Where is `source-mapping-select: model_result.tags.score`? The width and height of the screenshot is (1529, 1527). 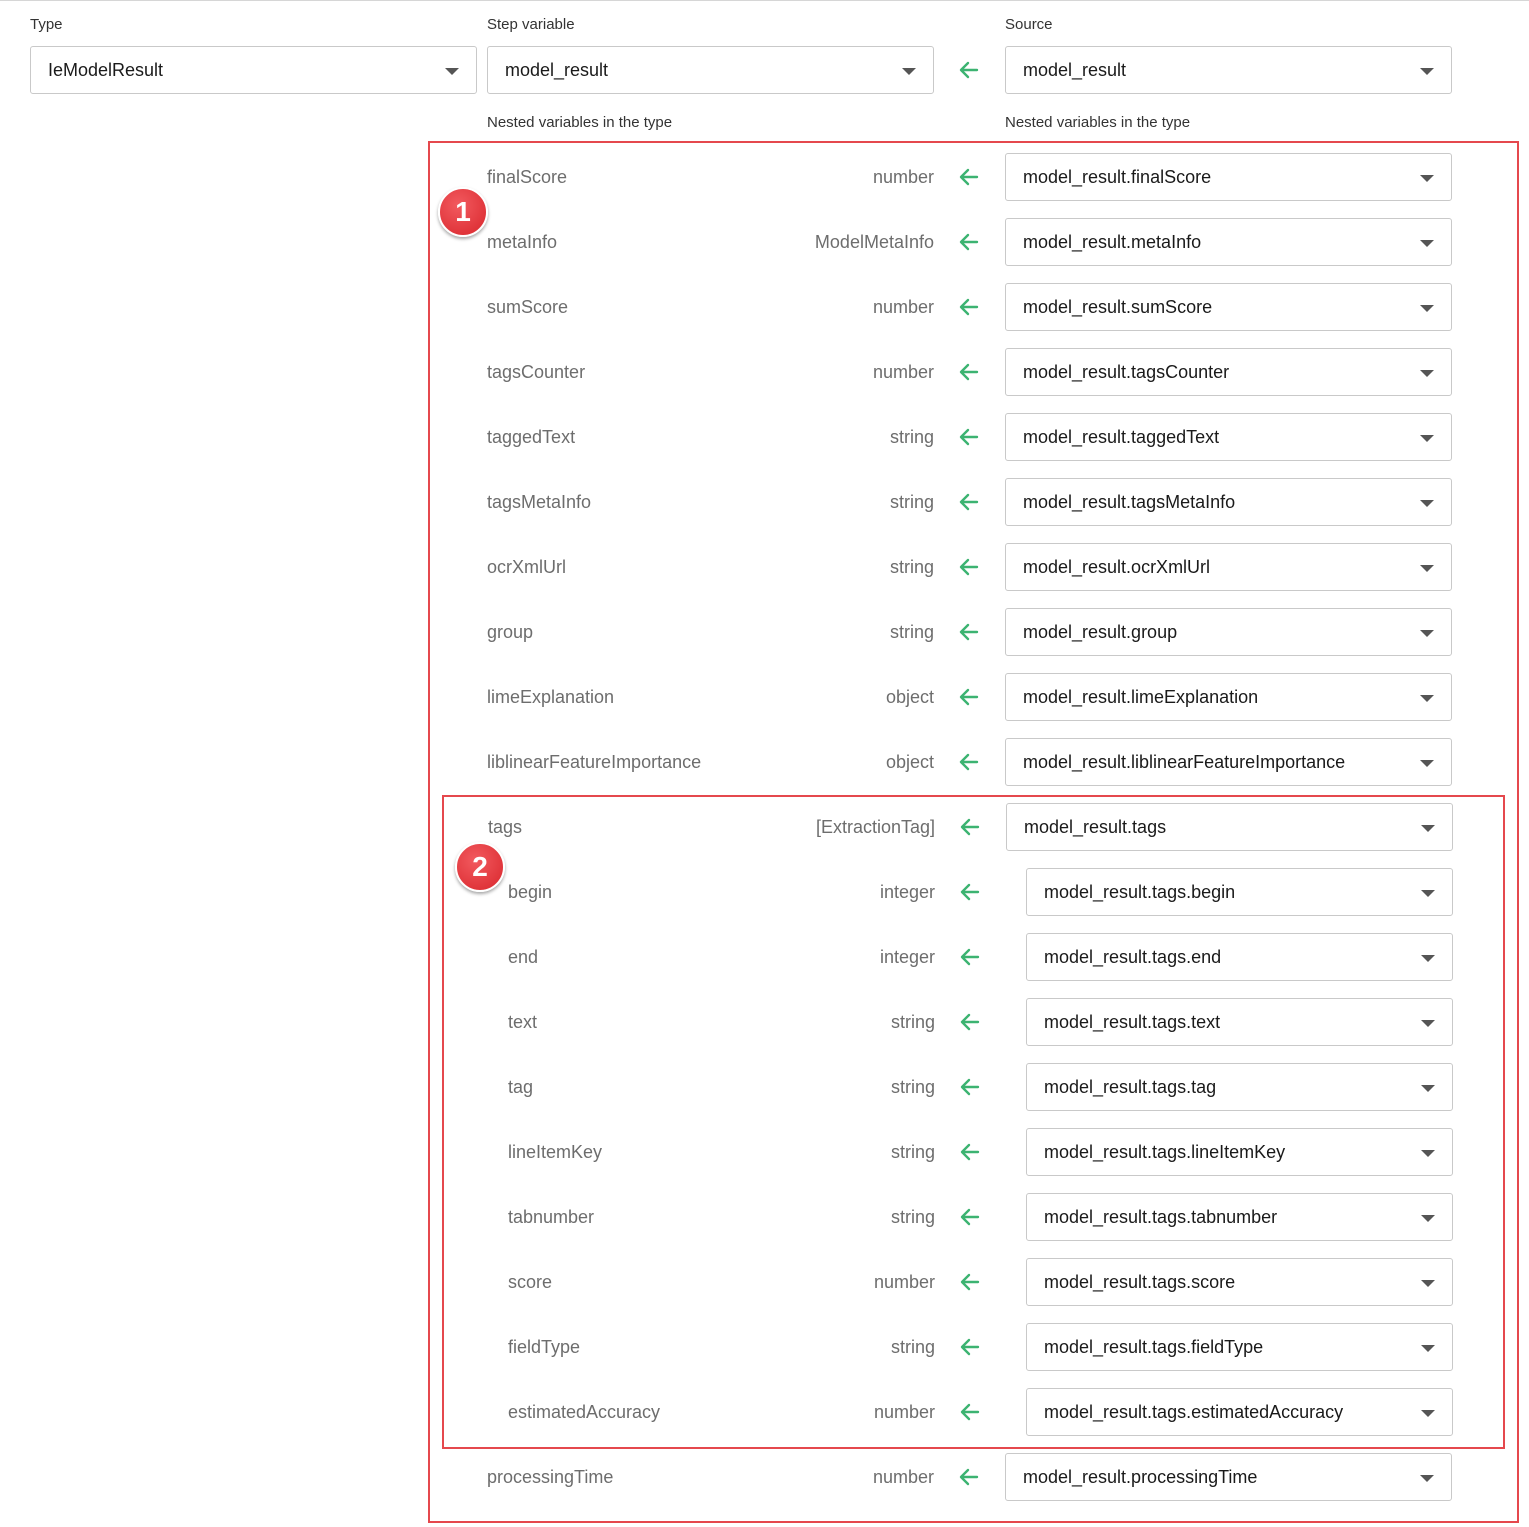
source-mapping-select: model_result.tags.score is located at coordinates (1239, 1282).